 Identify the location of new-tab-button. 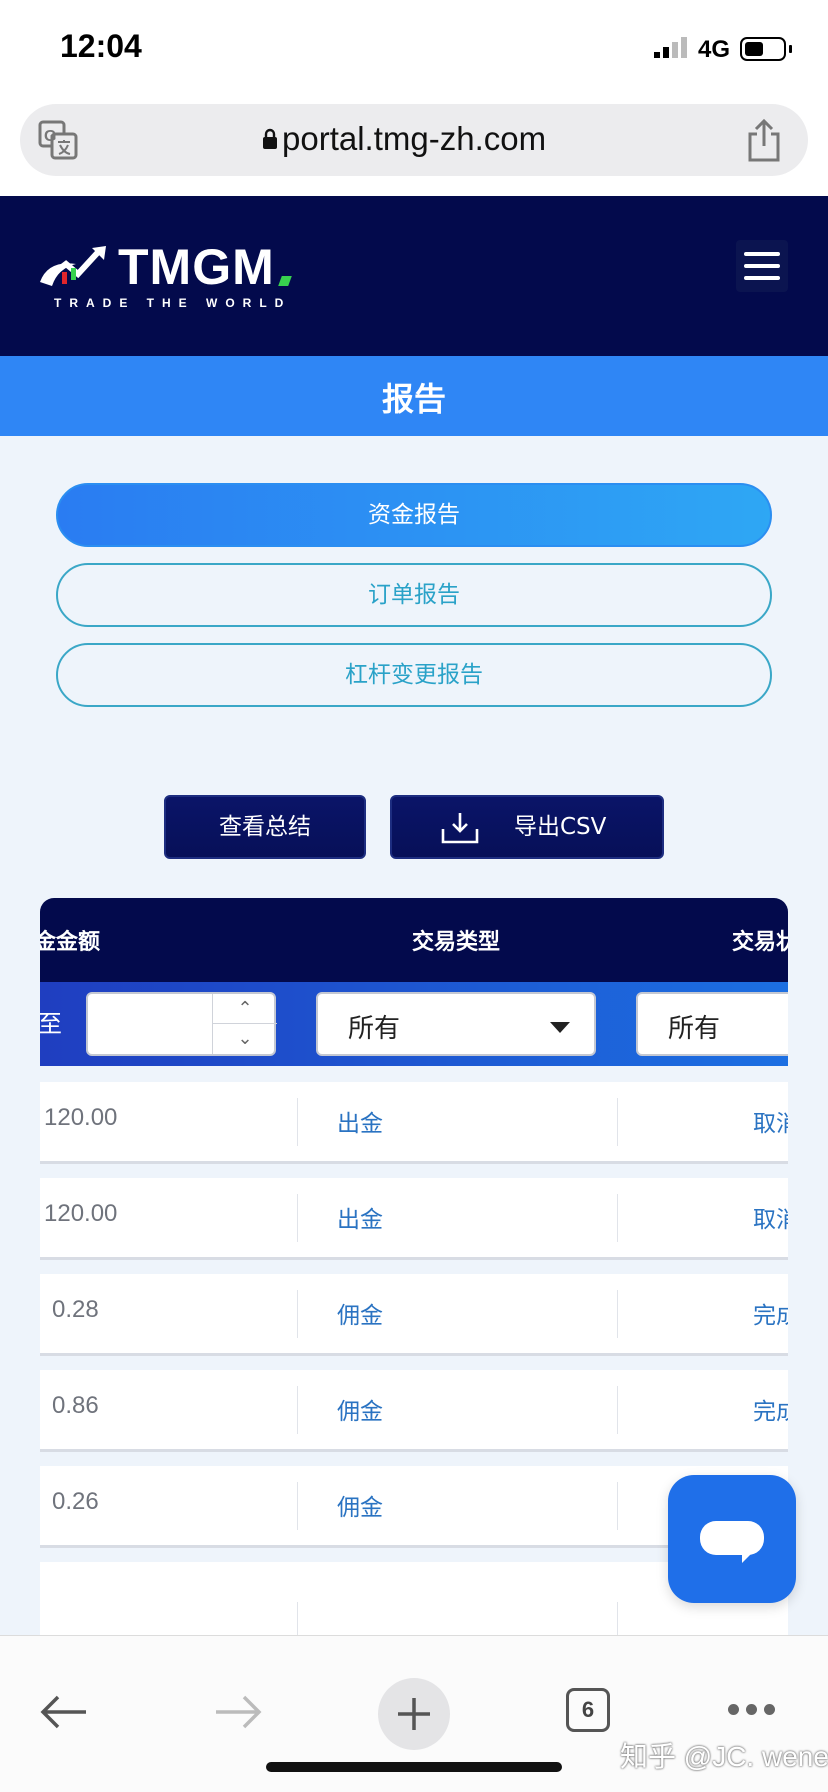
(414, 1714).